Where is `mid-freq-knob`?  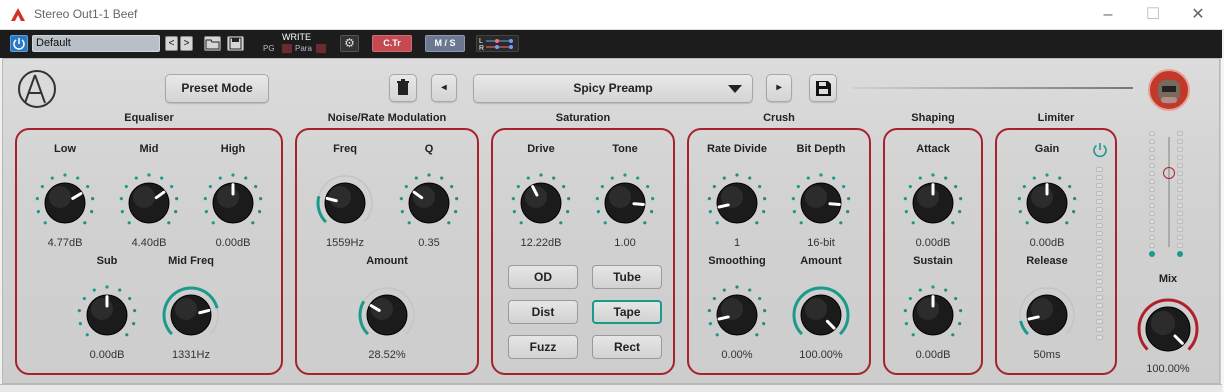
mid-freq-knob is located at coordinates (191, 315).